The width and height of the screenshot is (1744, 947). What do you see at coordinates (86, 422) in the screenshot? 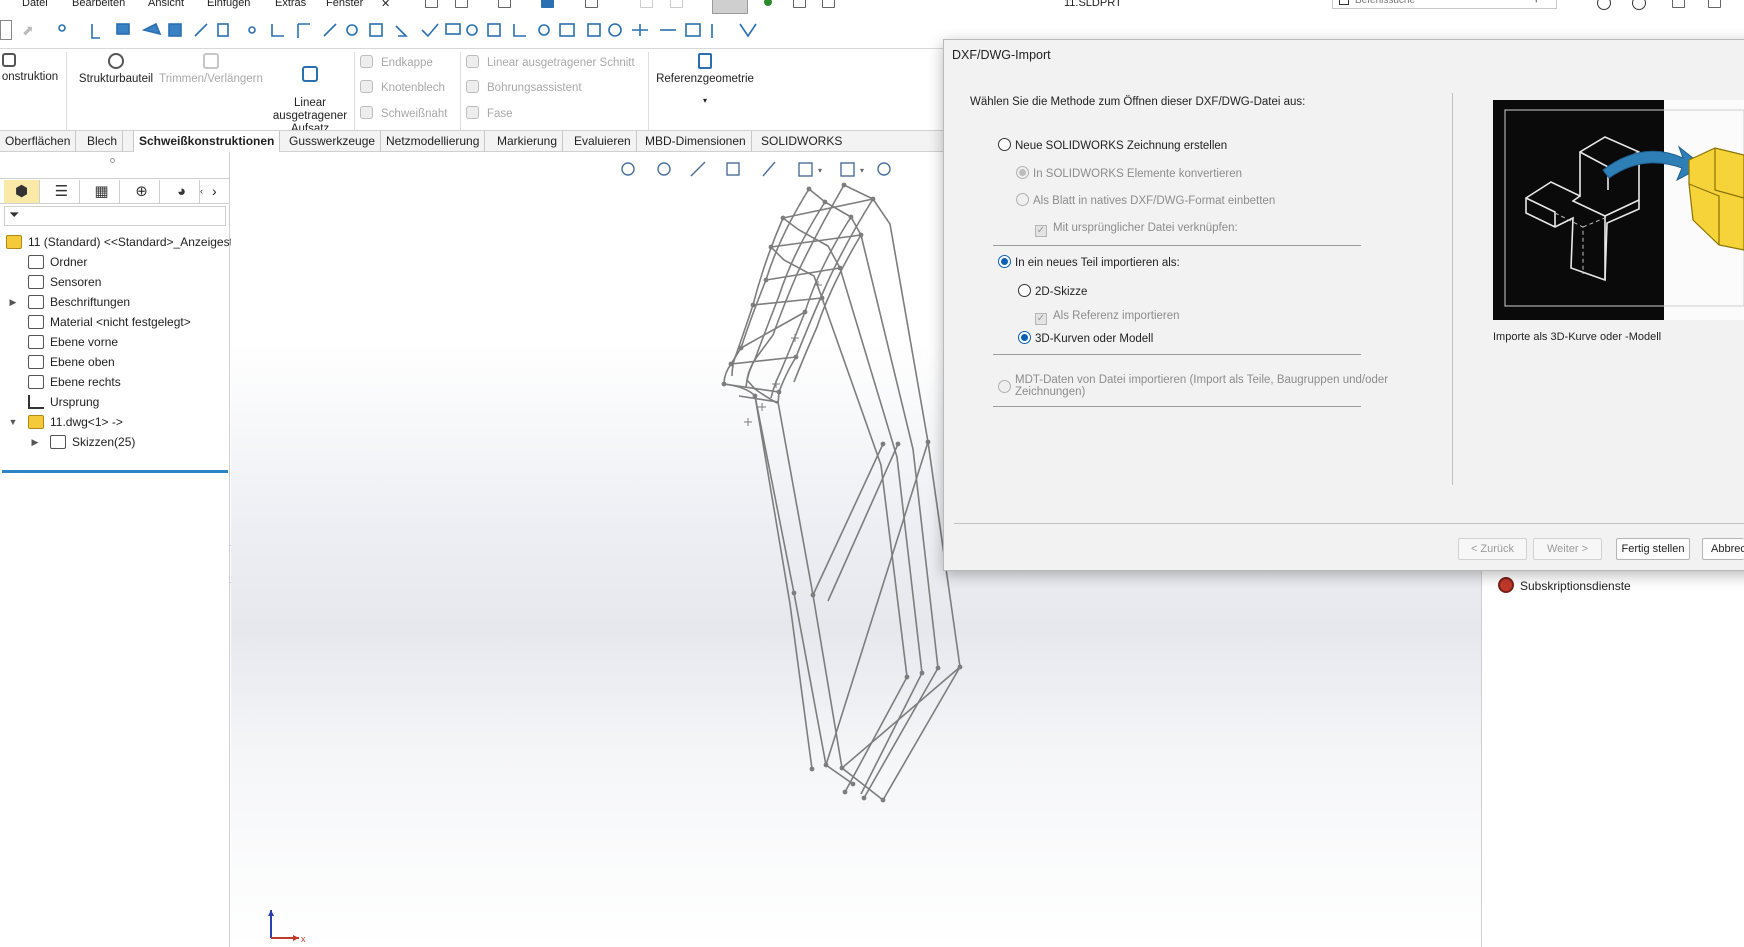
I see `tree-node-label: 11.dwg<1> ->` at bounding box center [86, 422].